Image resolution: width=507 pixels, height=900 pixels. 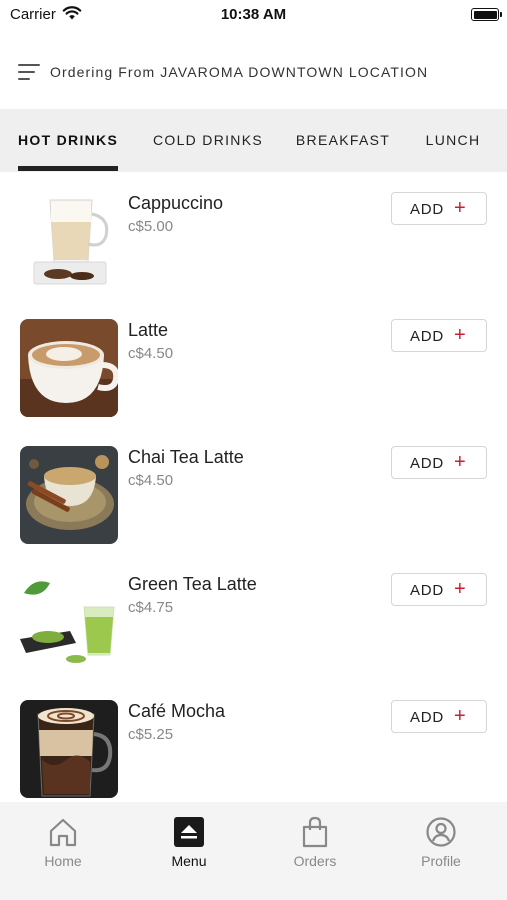 What do you see at coordinates (253, 489) in the screenshot?
I see `list-item: Chai Tea Latte c$4.50 ADD +` at bounding box center [253, 489].